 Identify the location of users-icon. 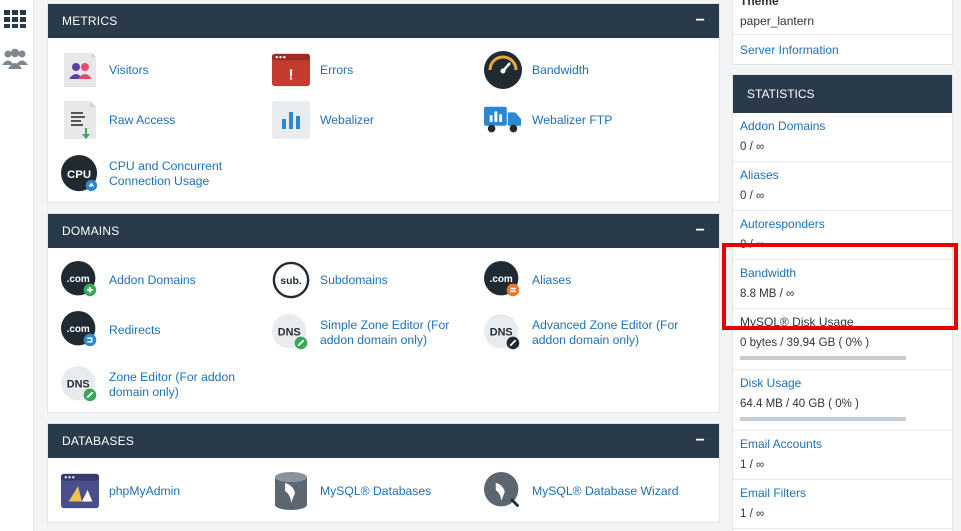
(15, 59).